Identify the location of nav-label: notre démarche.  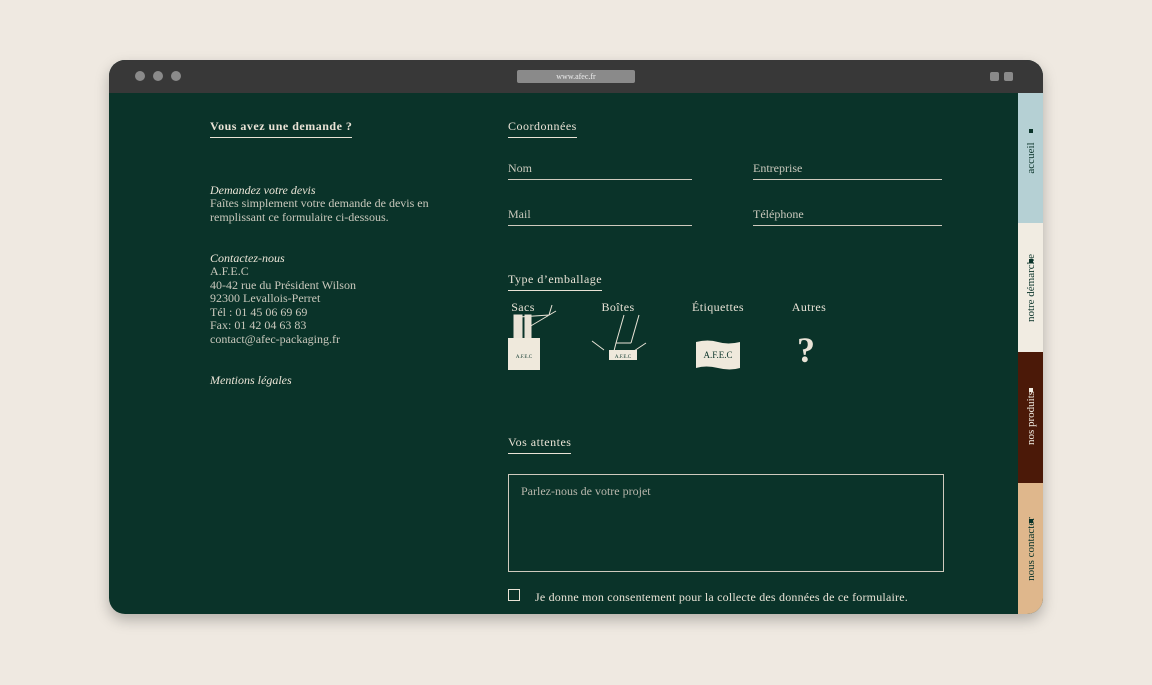
(1030, 287).